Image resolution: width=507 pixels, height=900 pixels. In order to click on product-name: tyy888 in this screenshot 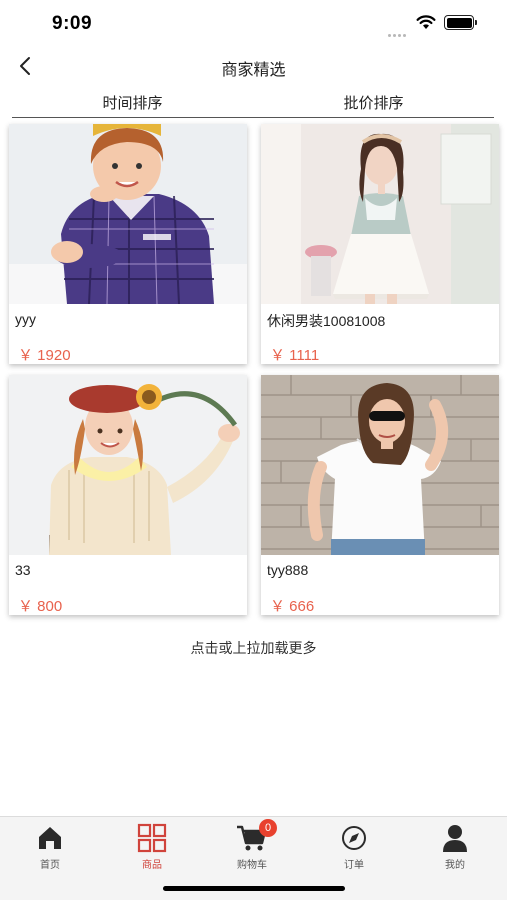, I will do `click(288, 570)`.